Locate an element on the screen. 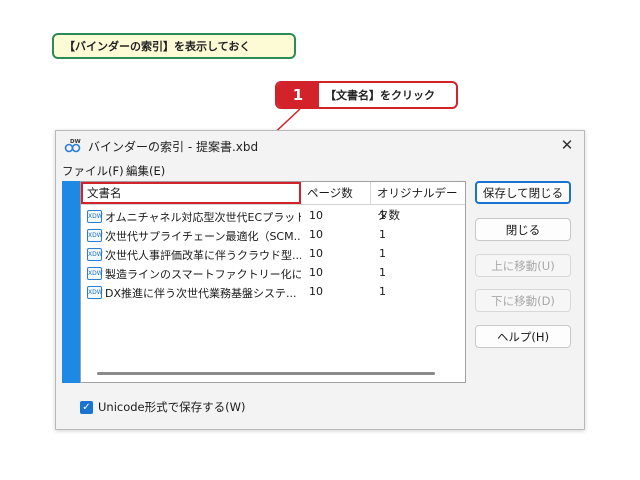 This screenshot has height=480, width=640. unicode-checkbox-row: ✓ Unicode形式で保存する(W) is located at coordinates (162, 407).